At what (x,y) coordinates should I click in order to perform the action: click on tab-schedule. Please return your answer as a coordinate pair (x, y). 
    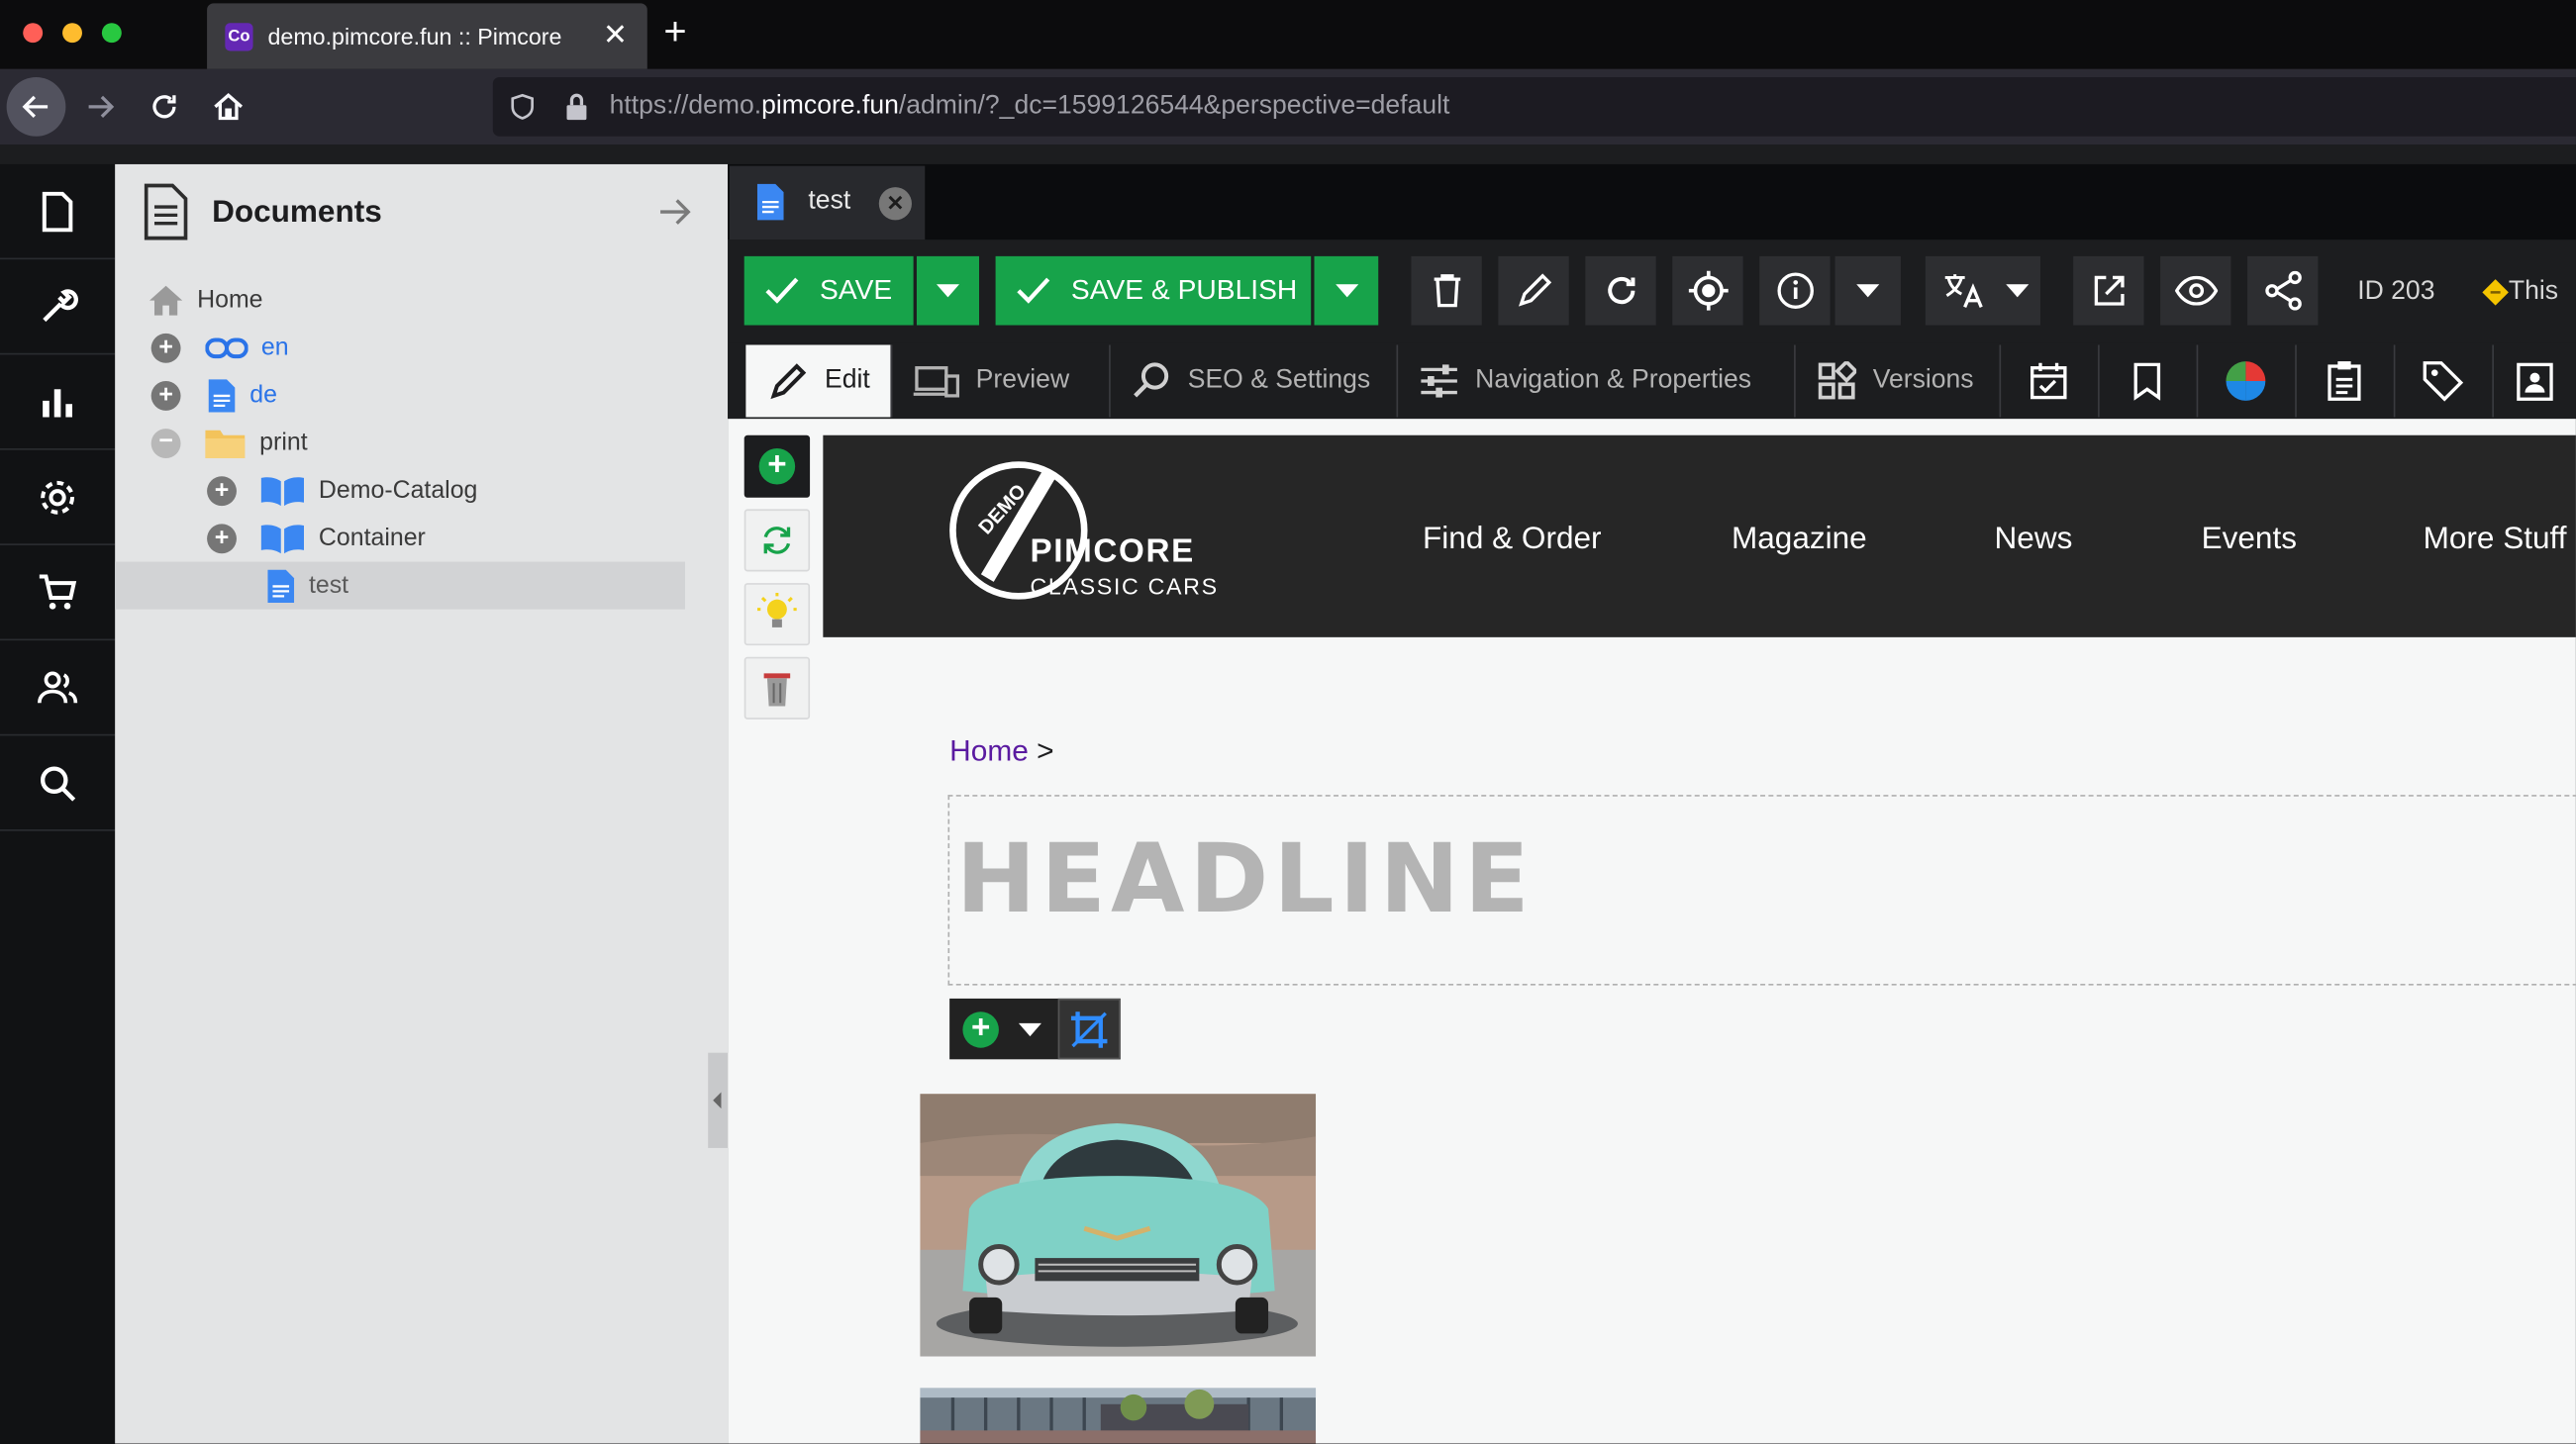
    Looking at the image, I should click on (2050, 381).